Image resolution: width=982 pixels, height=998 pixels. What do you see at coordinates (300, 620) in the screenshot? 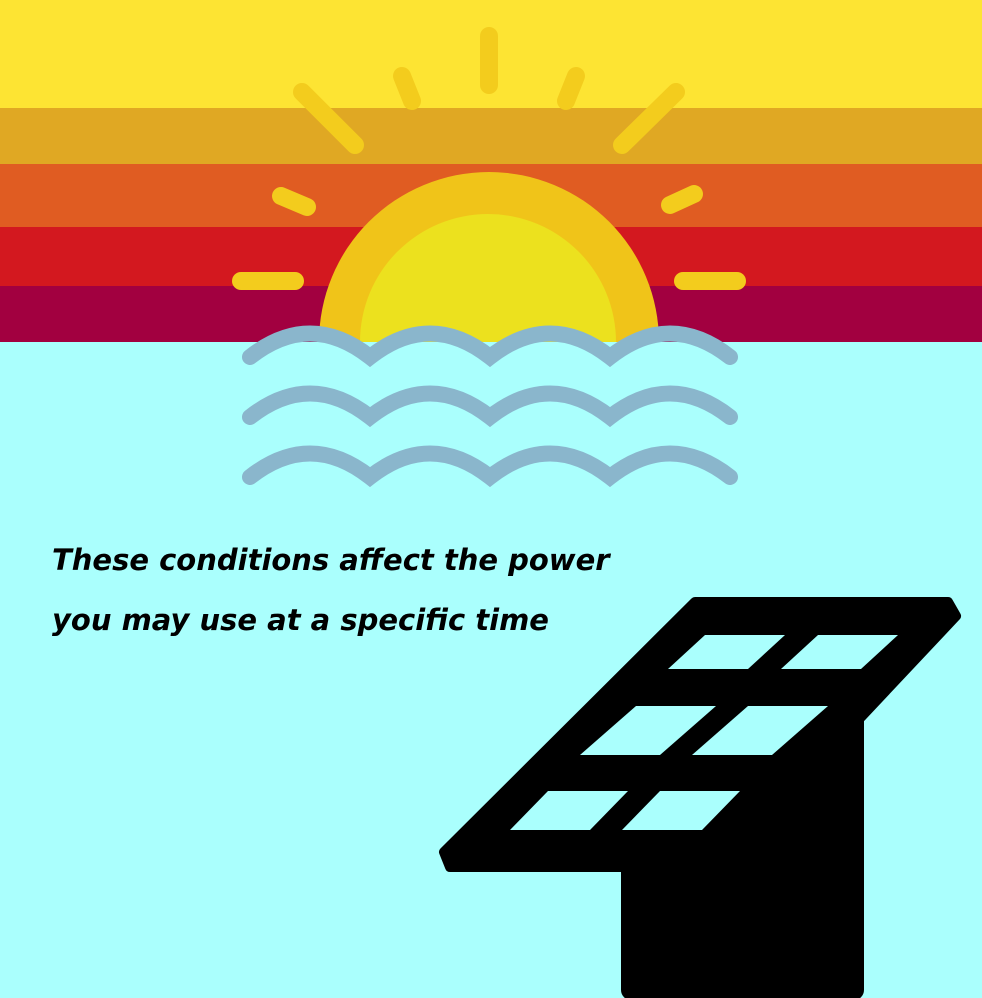
I see `caption-line-2: you may use at a specific time` at bounding box center [300, 620].